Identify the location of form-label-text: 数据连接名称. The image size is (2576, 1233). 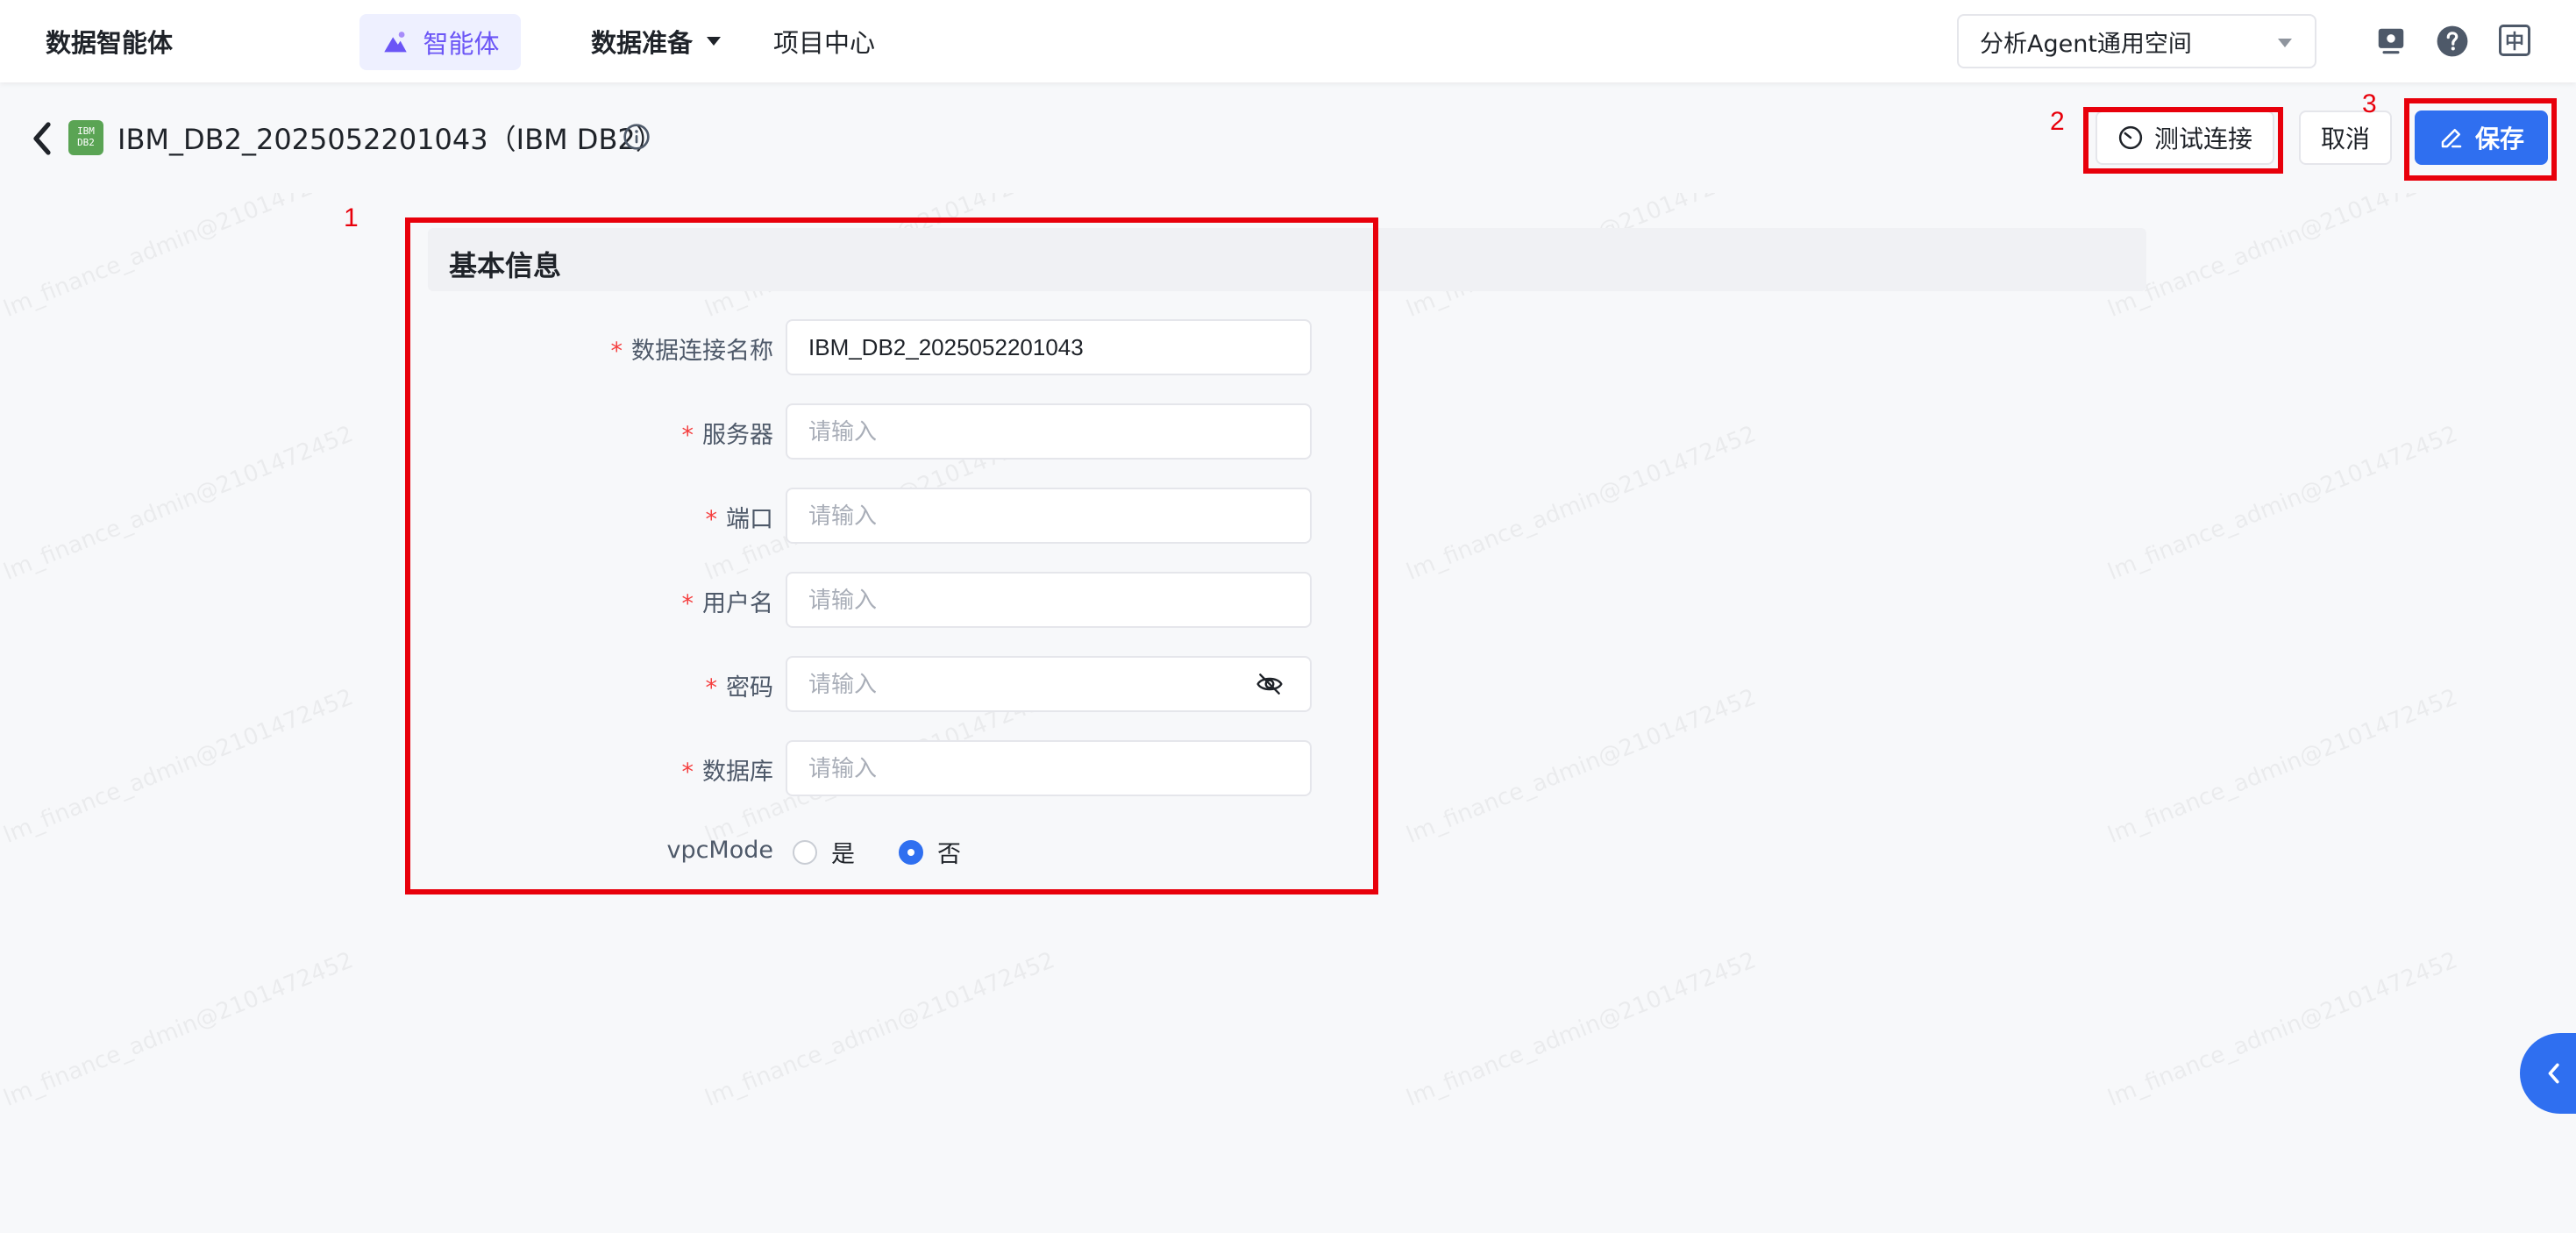
(702, 351).